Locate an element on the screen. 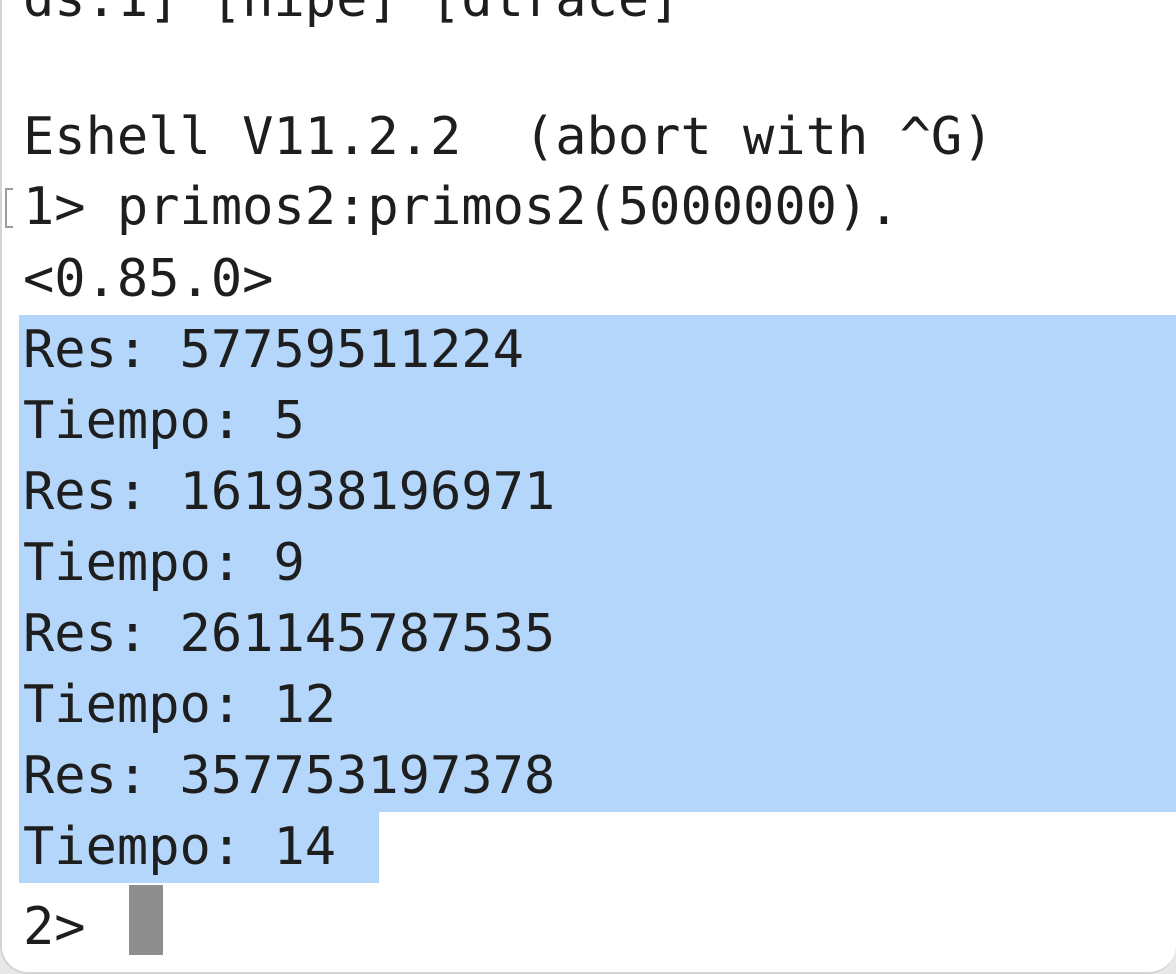 Image resolution: width=1176 pixels, height=974 pixels. selected-output-line: Res: 57759511224 is located at coordinates (597, 350).